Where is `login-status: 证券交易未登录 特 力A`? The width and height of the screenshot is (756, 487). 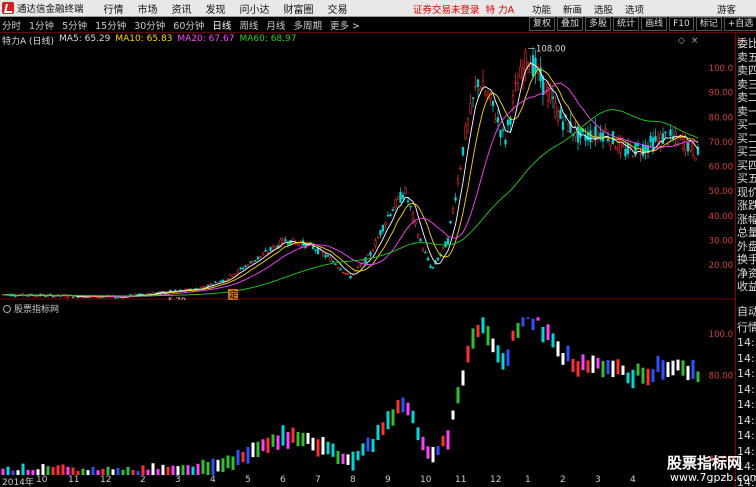
login-status: 证券交易未登录 特 力A is located at coordinates (463, 9).